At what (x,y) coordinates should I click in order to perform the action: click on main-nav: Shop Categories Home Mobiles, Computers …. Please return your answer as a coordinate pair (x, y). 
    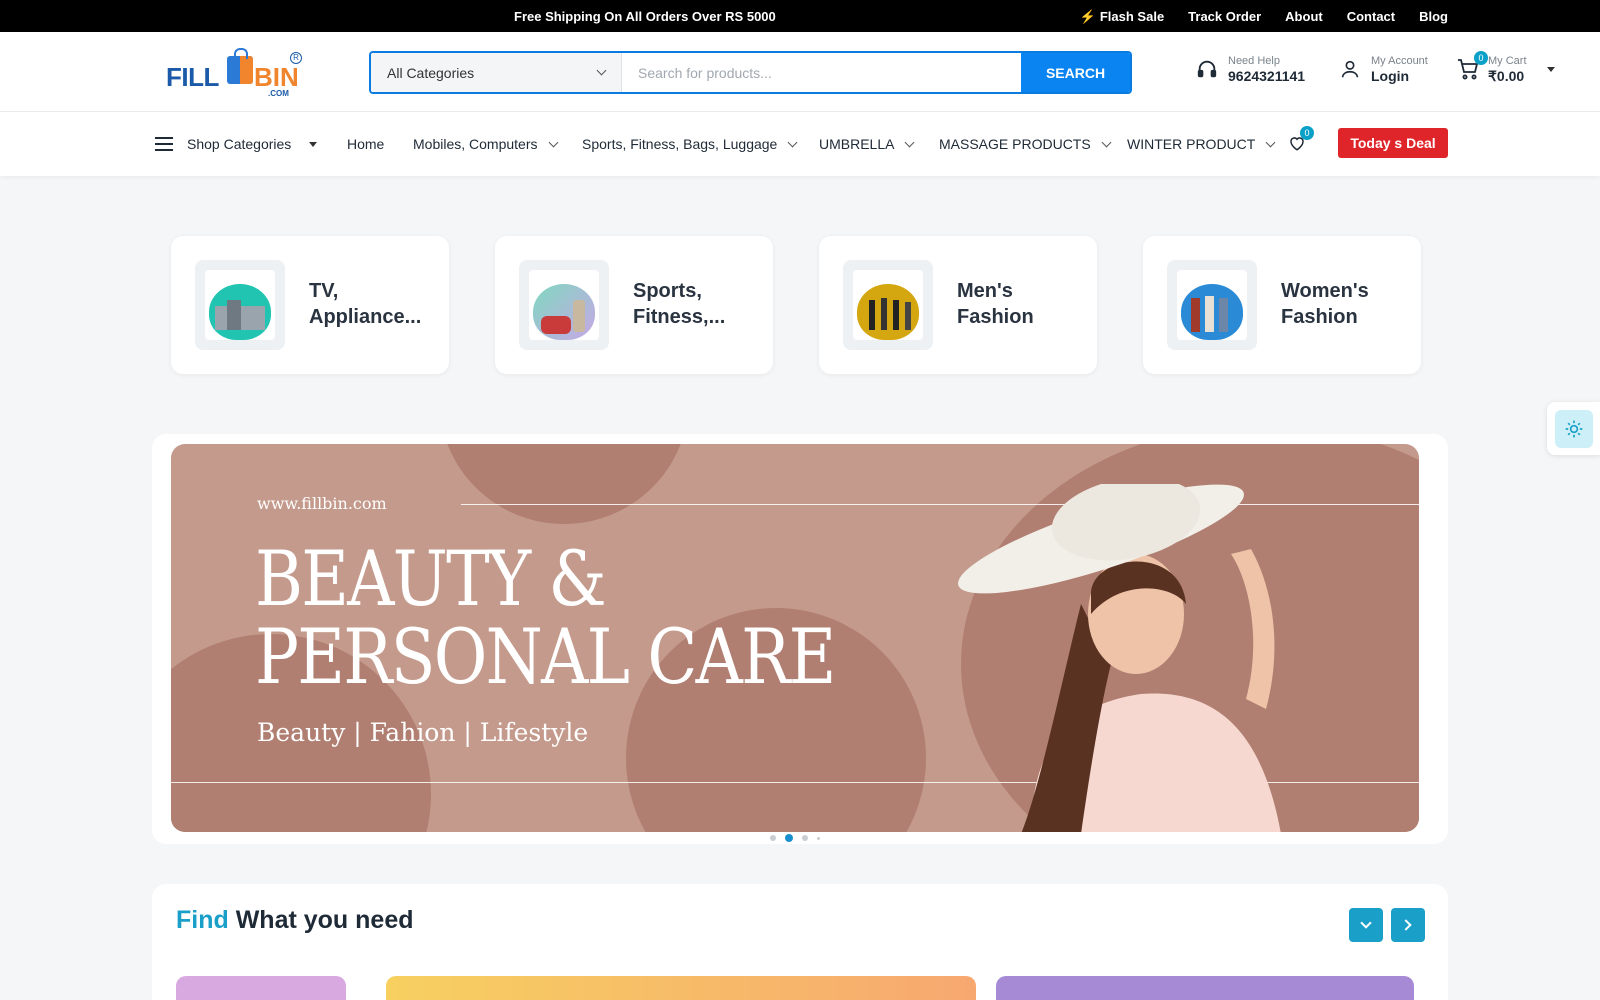
    Looking at the image, I should click on (800, 144).